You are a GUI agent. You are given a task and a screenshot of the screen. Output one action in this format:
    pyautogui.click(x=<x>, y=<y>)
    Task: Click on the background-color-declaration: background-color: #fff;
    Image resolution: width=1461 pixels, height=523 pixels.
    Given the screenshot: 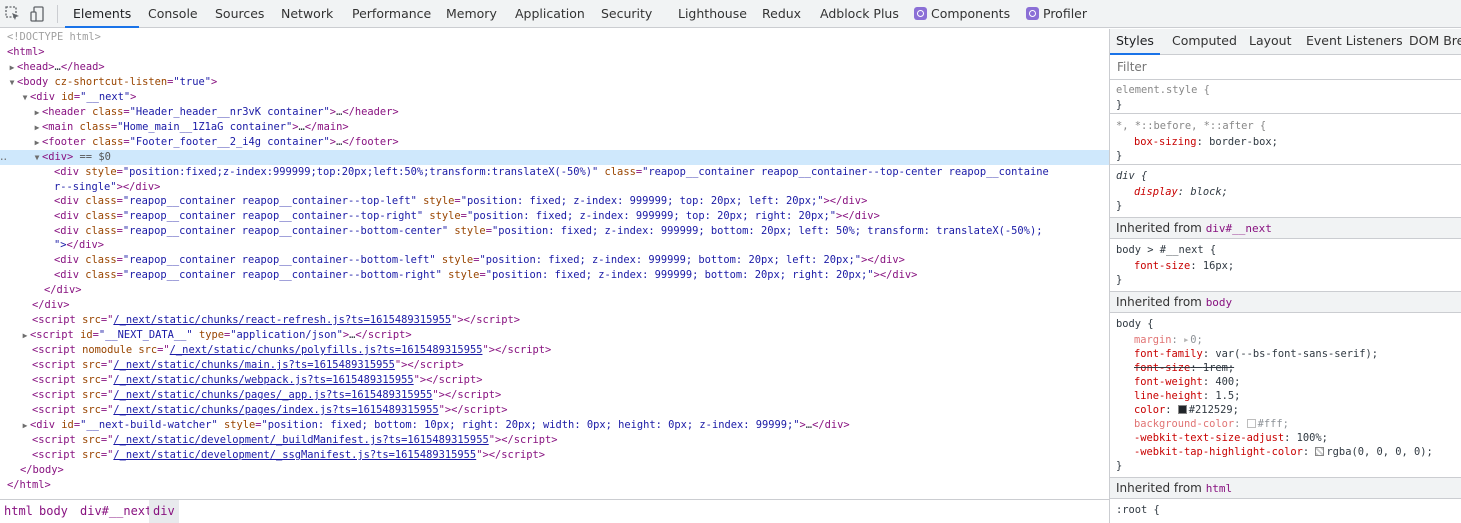 What is the action you would take?
    pyautogui.click(x=1211, y=424)
    